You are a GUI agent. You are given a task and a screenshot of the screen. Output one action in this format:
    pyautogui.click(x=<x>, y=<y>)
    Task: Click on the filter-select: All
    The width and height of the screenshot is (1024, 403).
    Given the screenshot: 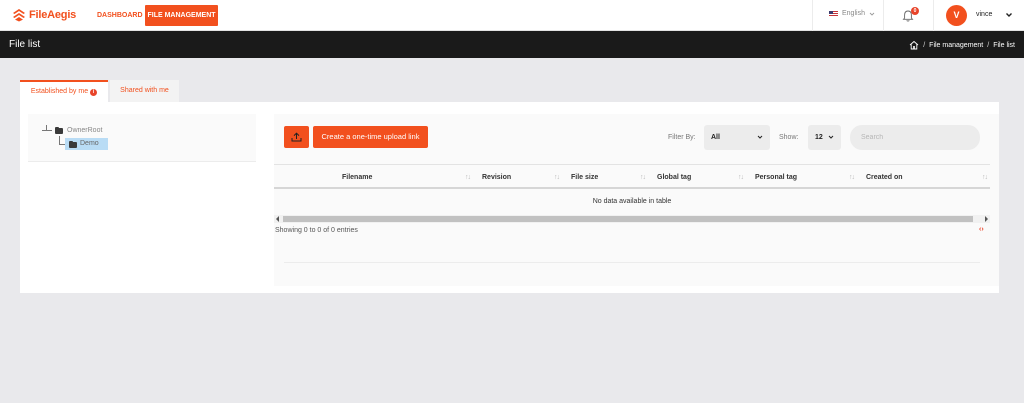 What is the action you would take?
    pyautogui.click(x=737, y=137)
    